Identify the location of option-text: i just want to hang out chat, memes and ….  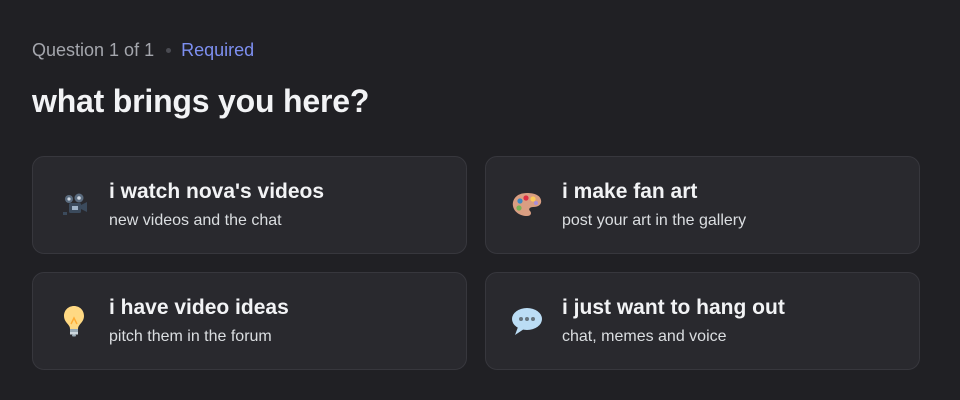
(673, 321).